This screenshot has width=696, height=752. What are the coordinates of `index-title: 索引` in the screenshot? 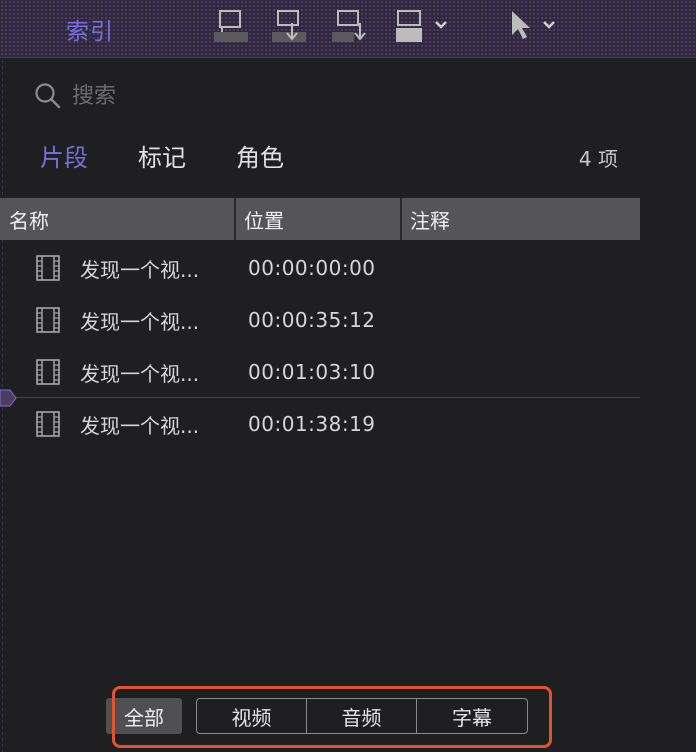 It's located at (90, 29).